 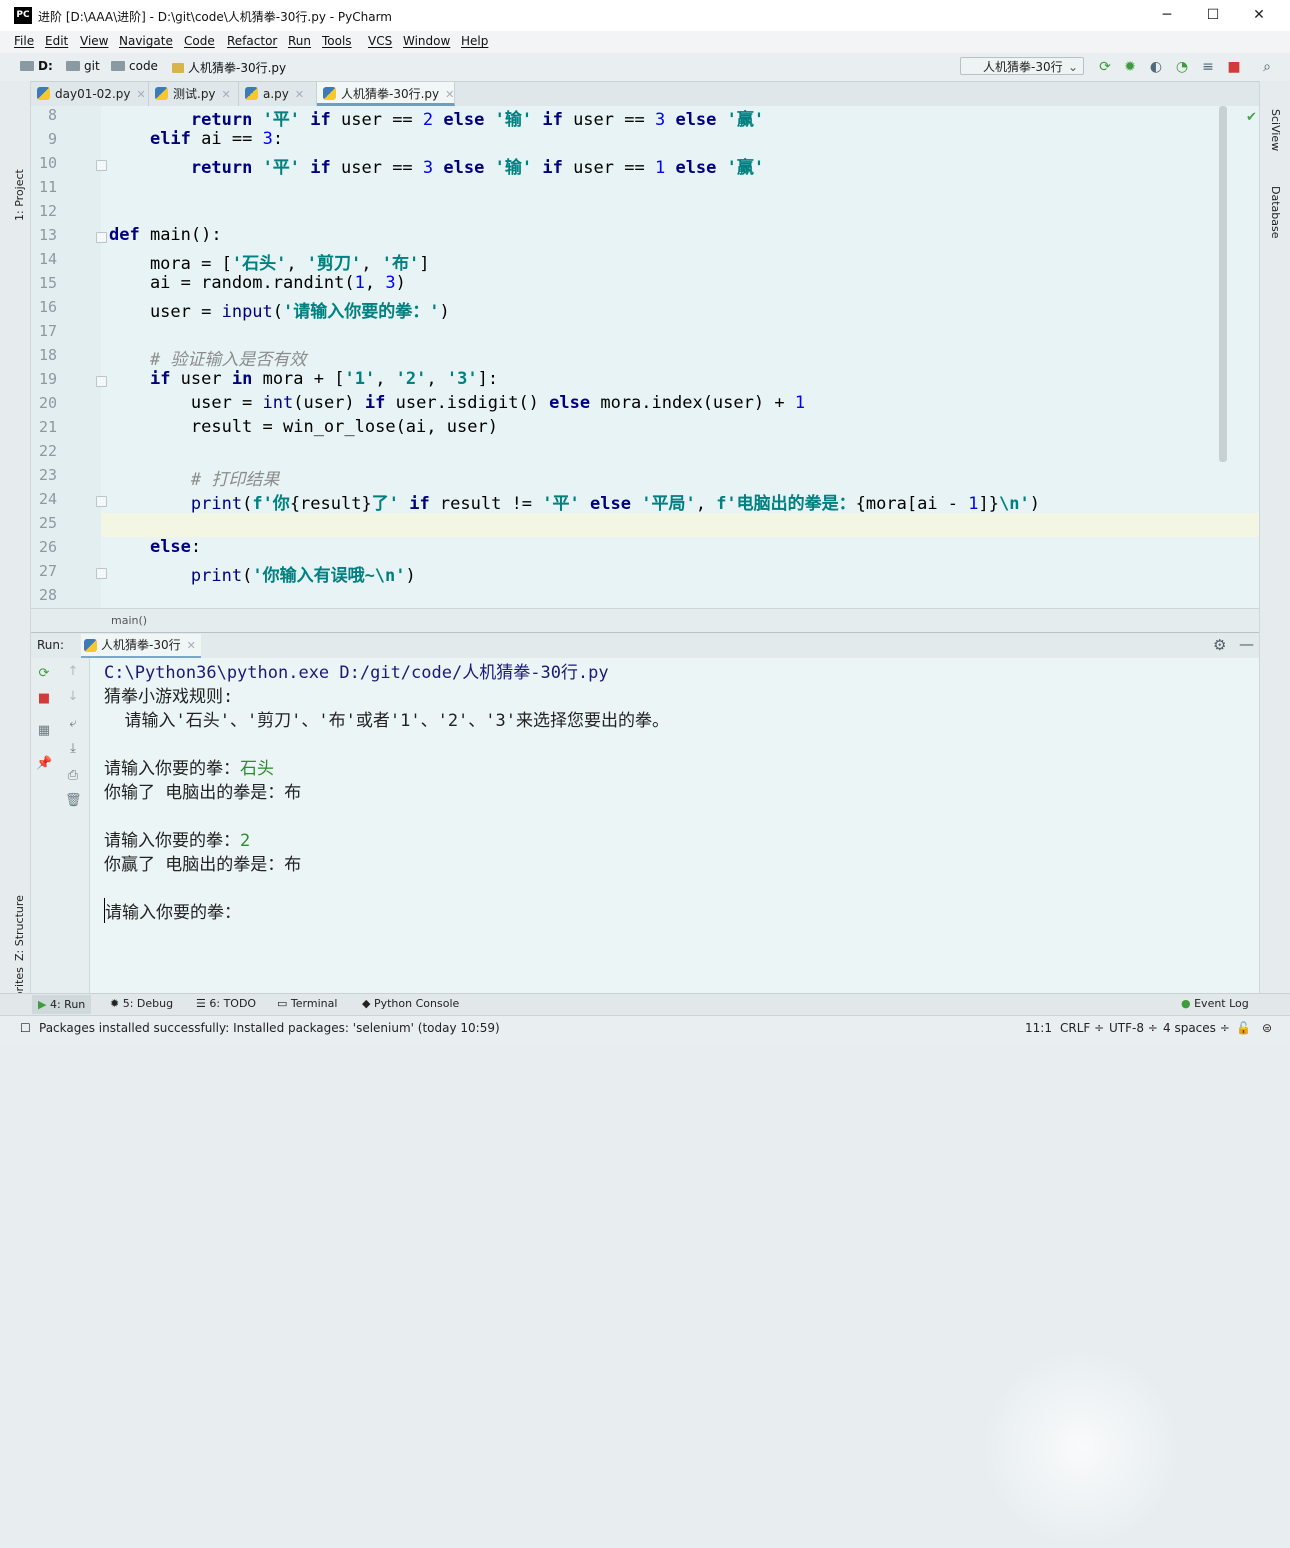 What do you see at coordinates (303, 379) in the screenshot?
I see `code-line: if user in mora + ['1', '2', '3']:` at bounding box center [303, 379].